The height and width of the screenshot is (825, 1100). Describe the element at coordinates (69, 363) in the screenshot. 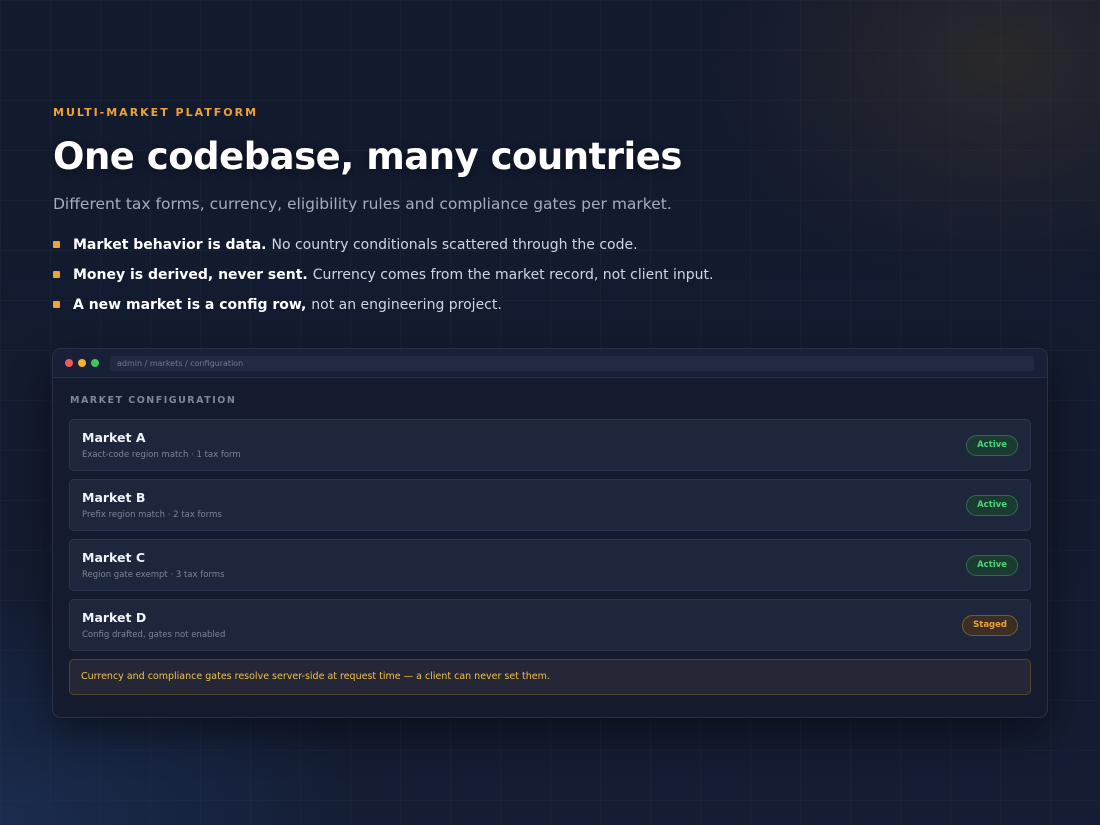

I see `close-dot-icon` at that location.